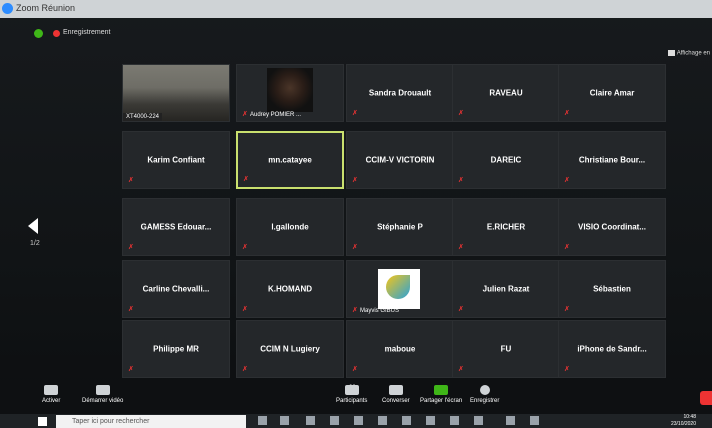  I want to click on powerpoint-icon, so click(478, 420).